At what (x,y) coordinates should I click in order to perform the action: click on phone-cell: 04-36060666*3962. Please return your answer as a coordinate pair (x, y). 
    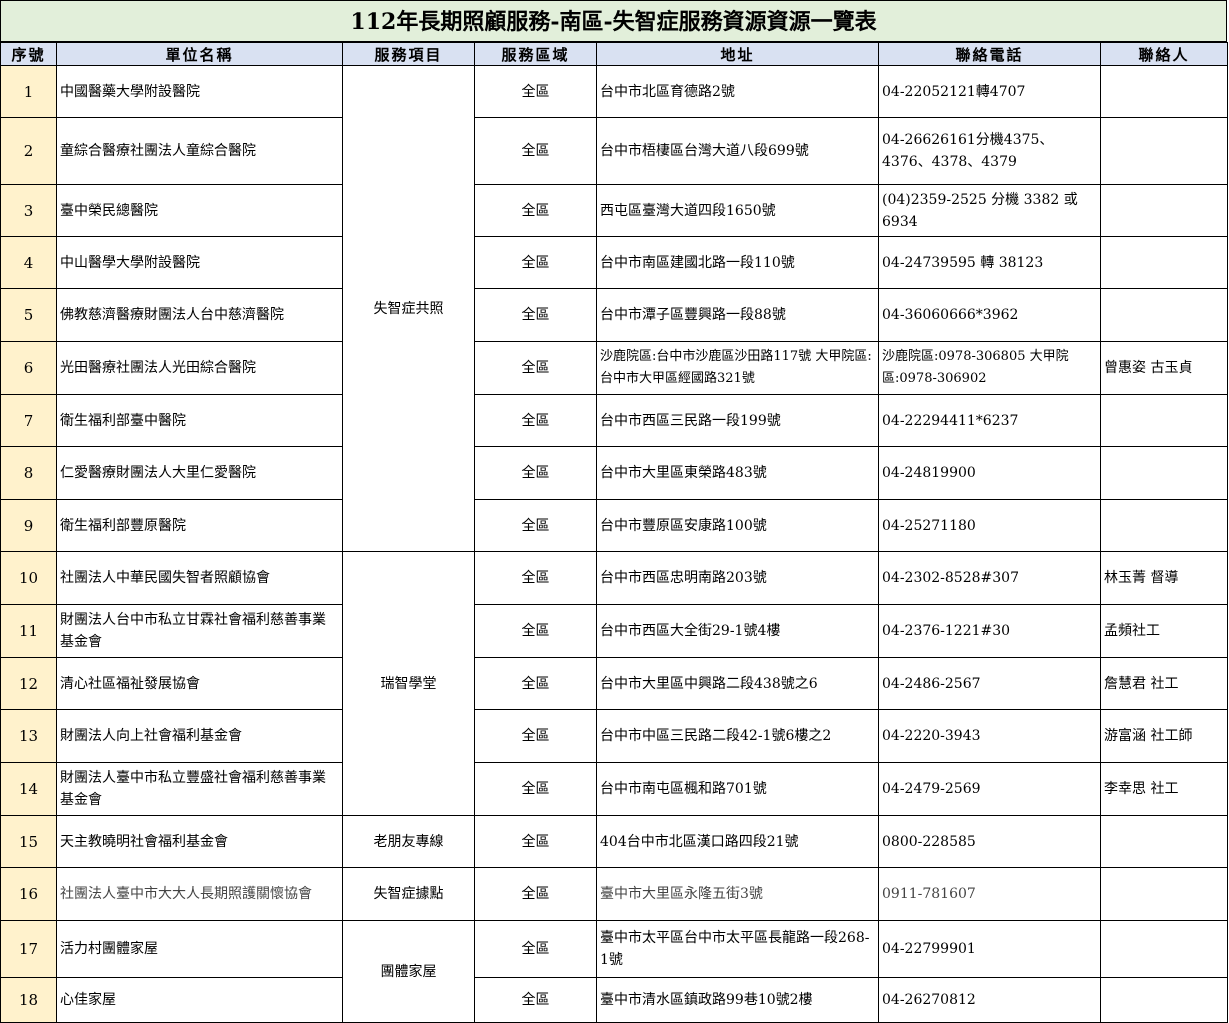
    Looking at the image, I should click on (989, 315).